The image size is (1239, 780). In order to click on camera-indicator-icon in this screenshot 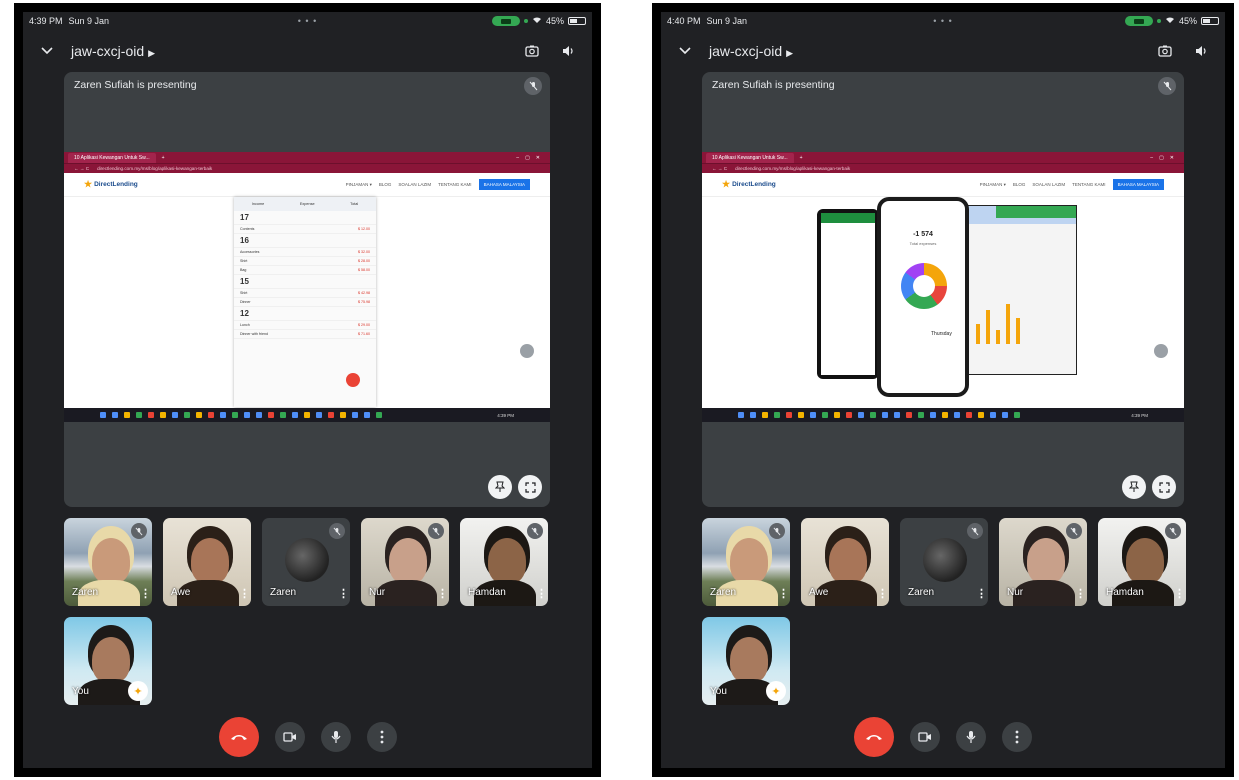, I will do `click(1158, 21)`.